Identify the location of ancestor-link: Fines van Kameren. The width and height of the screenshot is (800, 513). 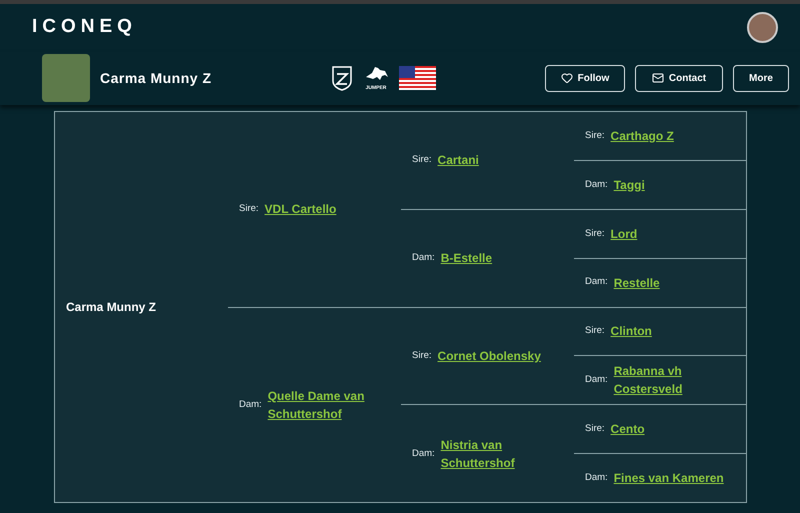
(669, 478).